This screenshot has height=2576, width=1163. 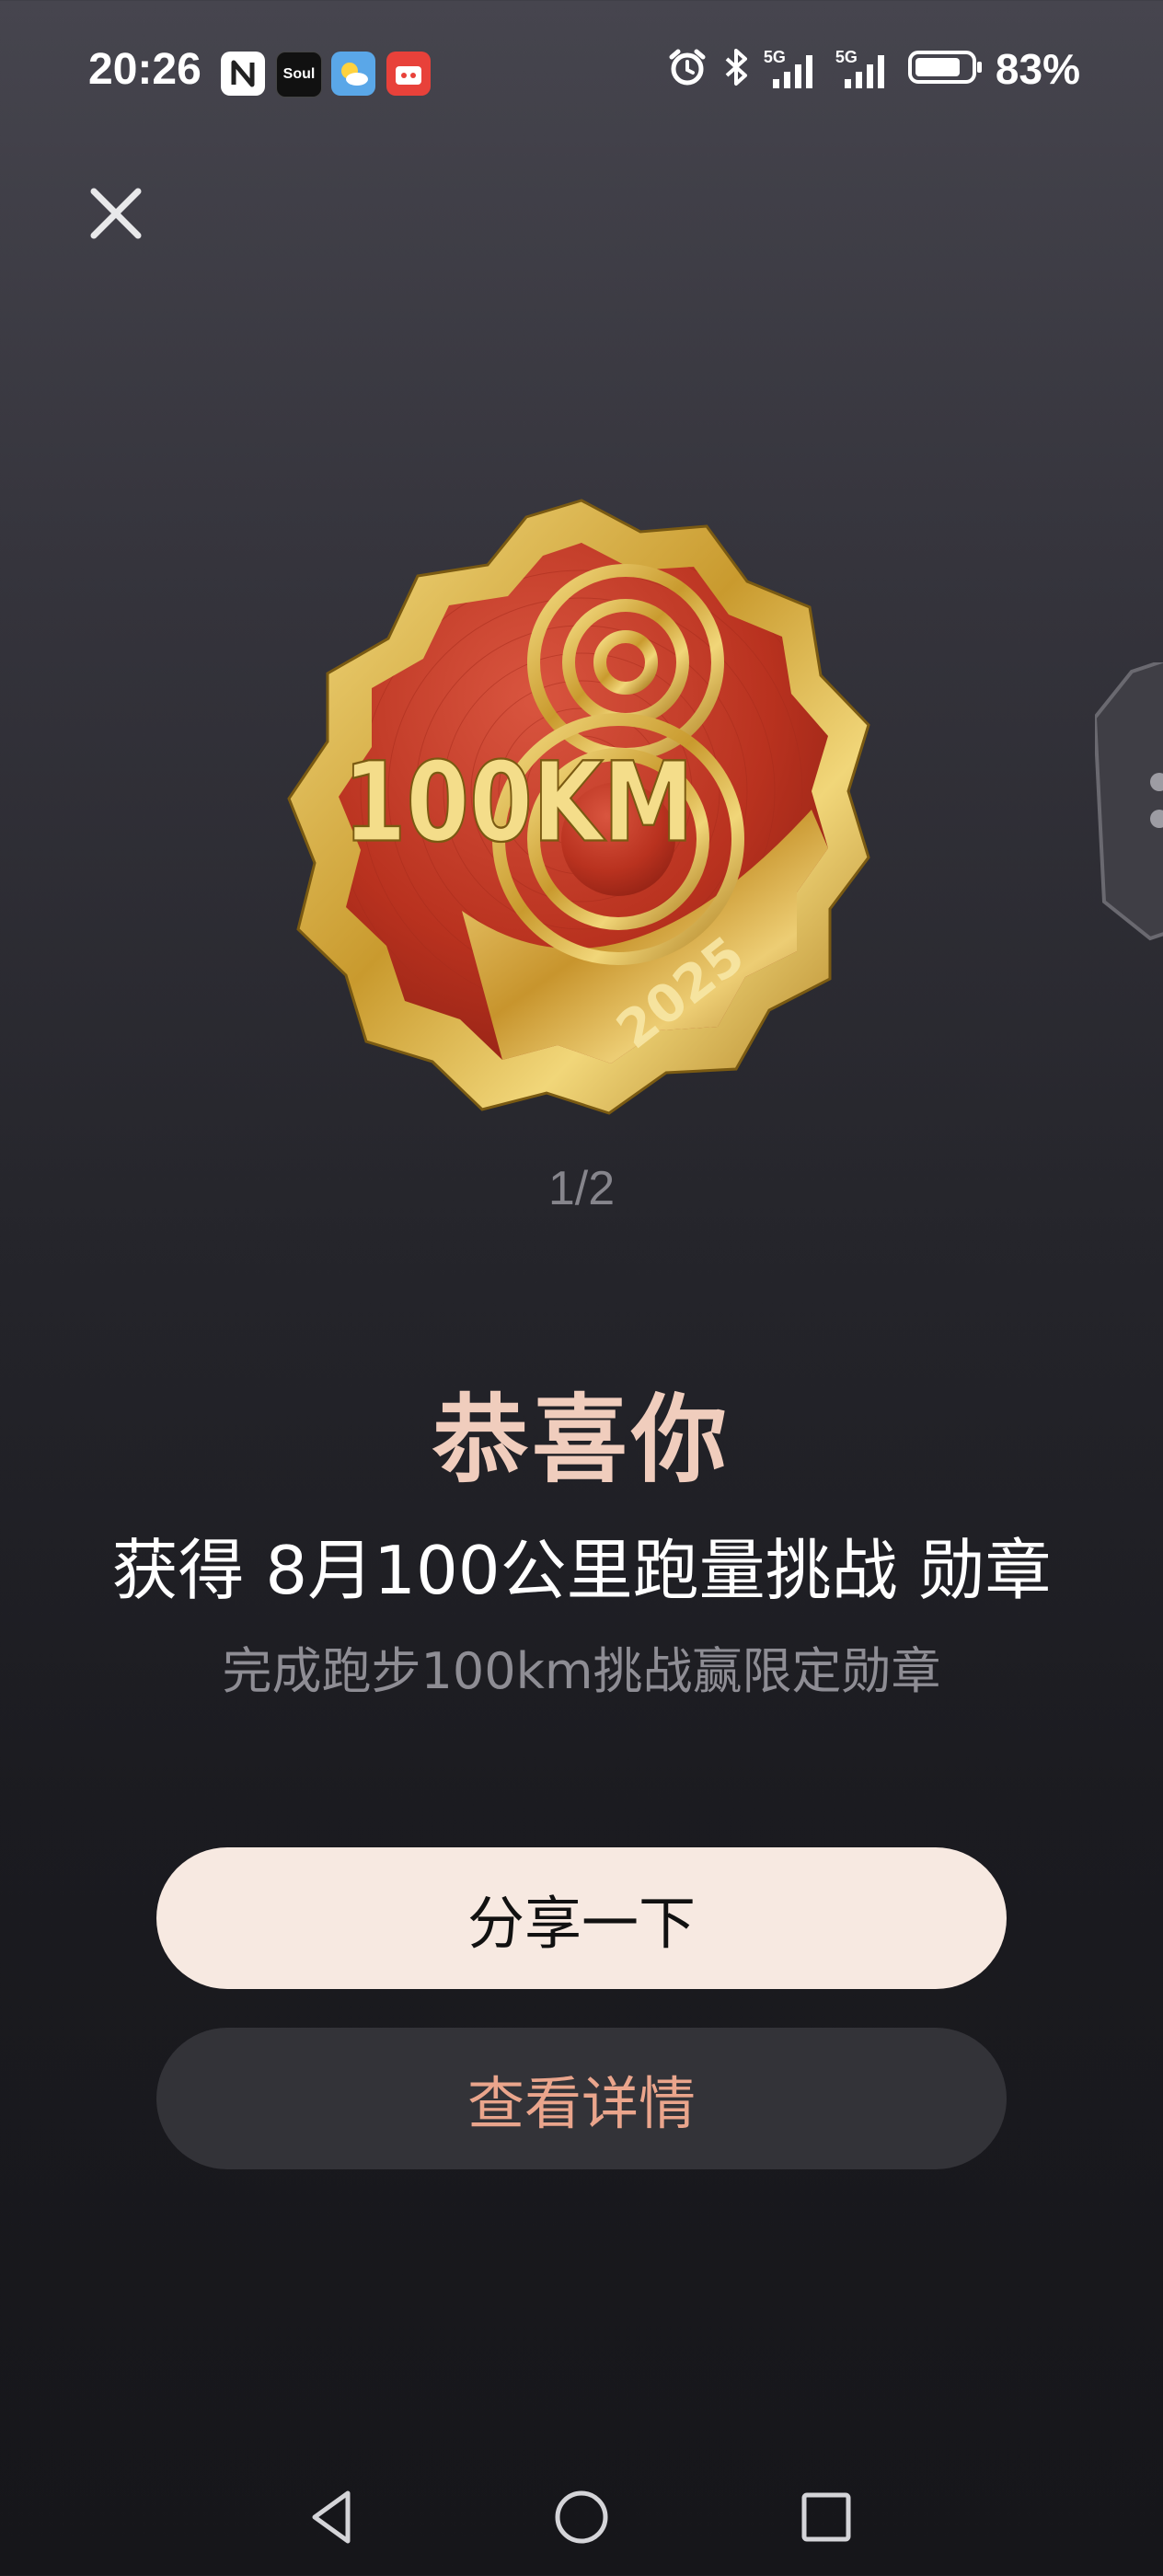 I want to click on battery-icon, so click(x=946, y=69).